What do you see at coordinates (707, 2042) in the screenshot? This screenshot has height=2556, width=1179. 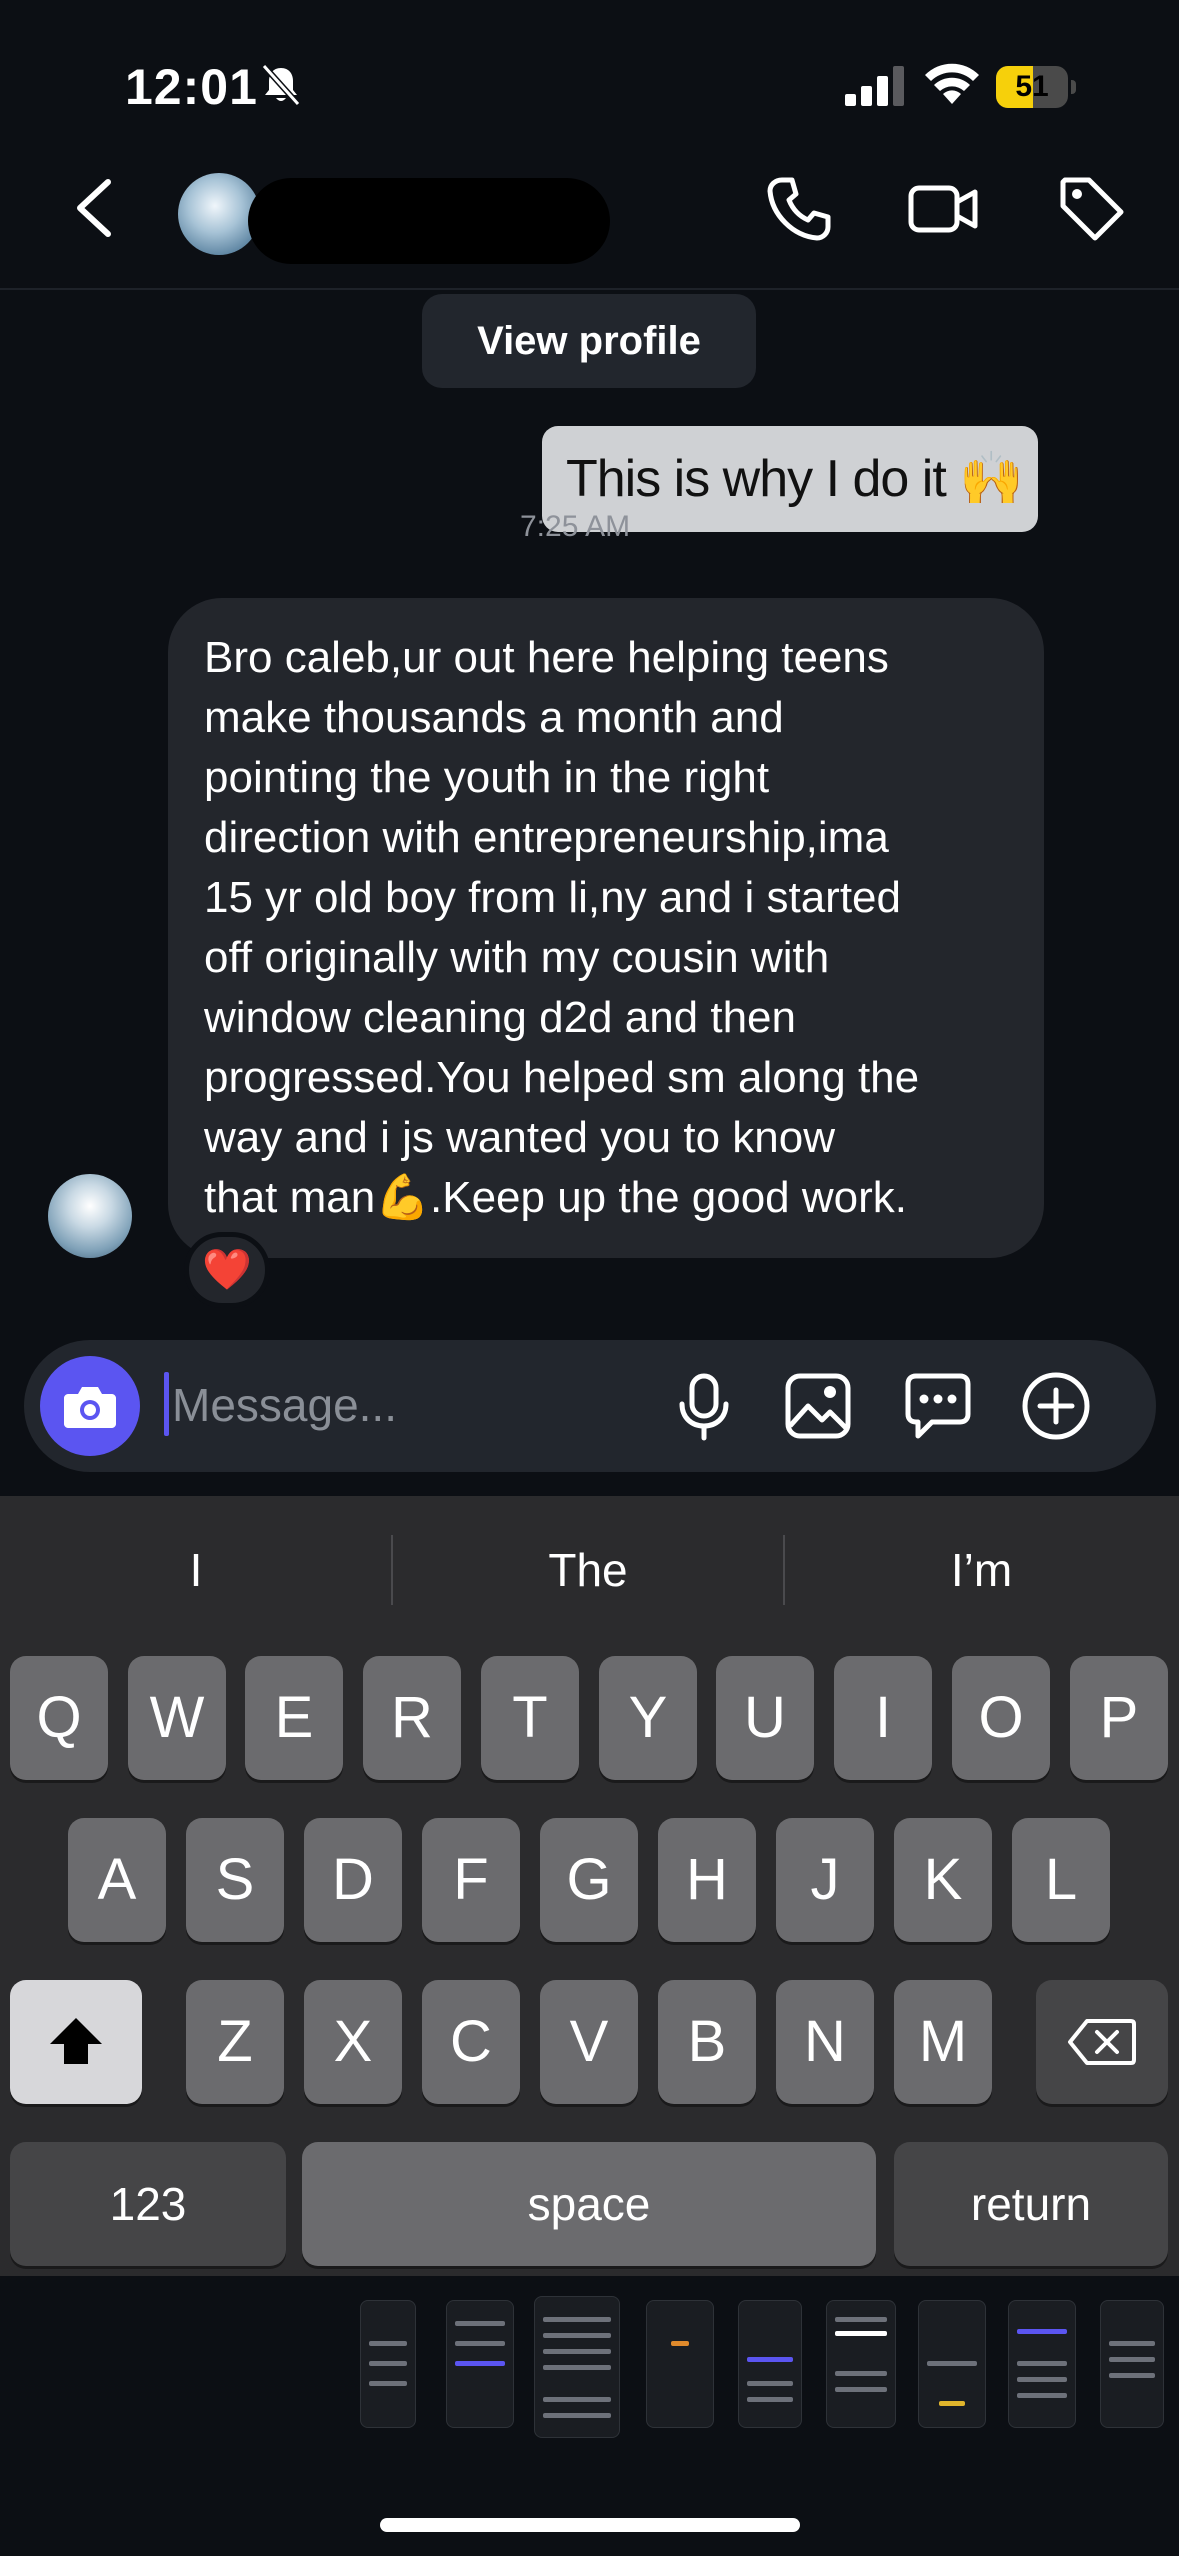 I see `key-b: B` at bounding box center [707, 2042].